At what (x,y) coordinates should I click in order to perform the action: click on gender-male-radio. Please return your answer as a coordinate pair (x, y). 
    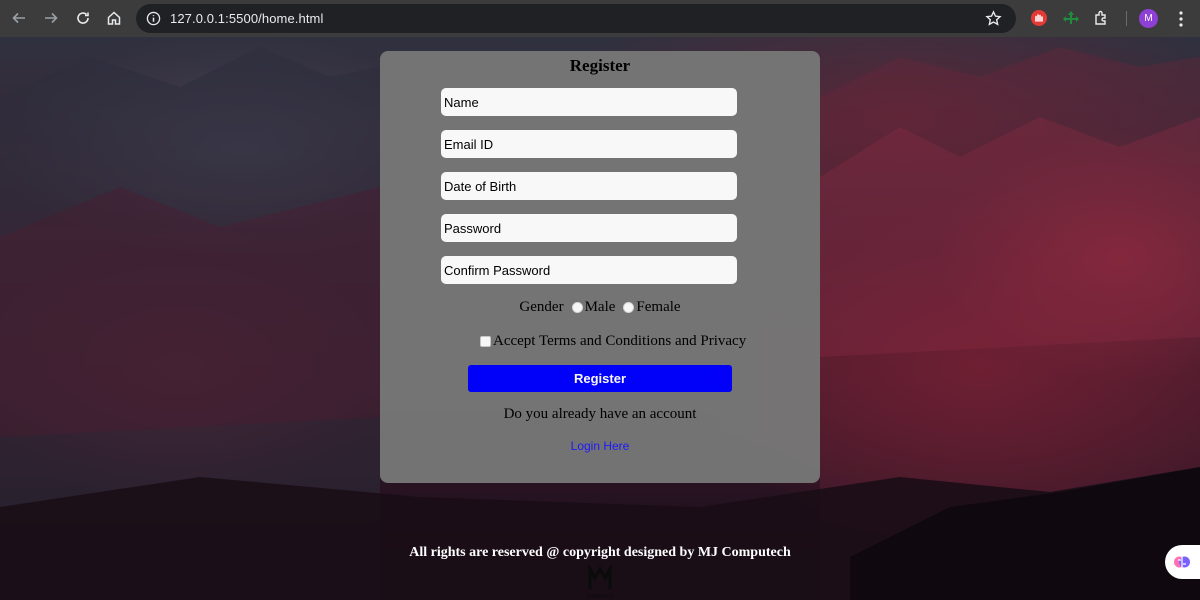
    Looking at the image, I should click on (577, 307).